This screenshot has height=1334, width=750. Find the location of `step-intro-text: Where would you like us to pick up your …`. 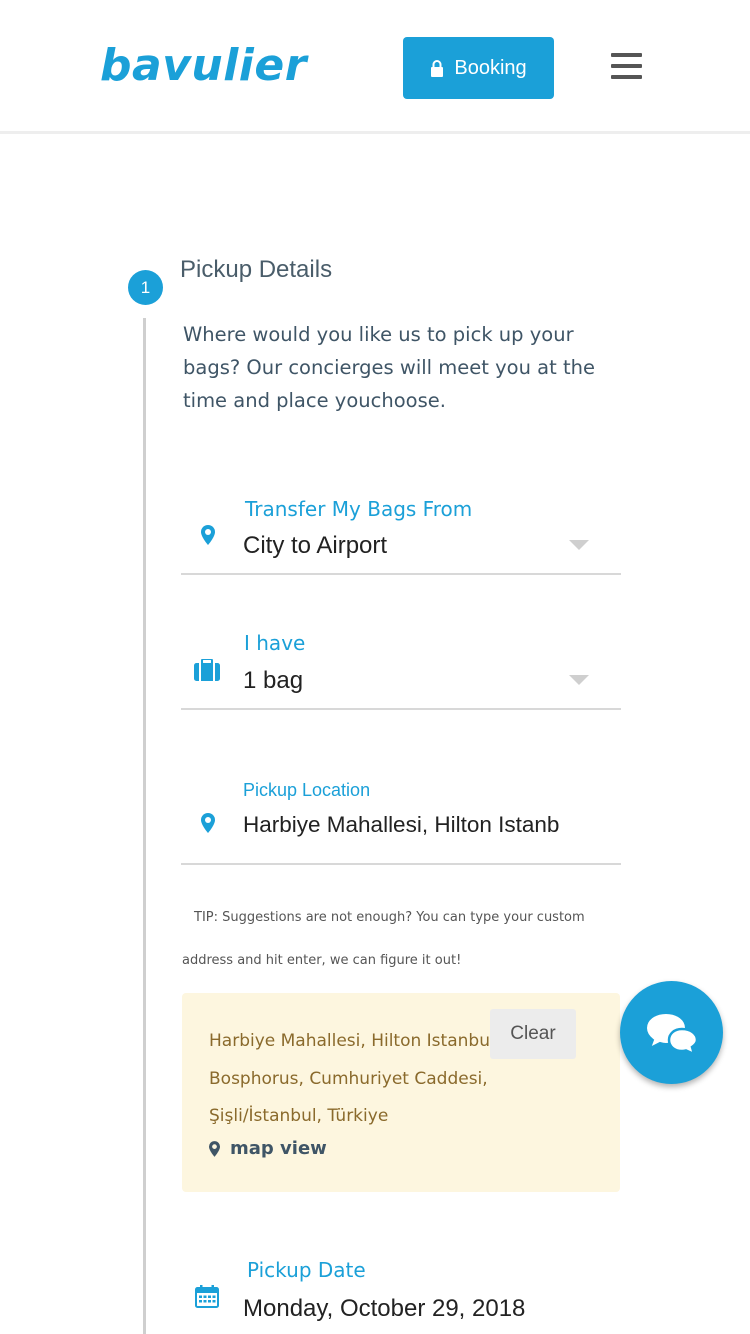

step-intro-text: Where would you like us to pick up your … is located at coordinates (389, 367).